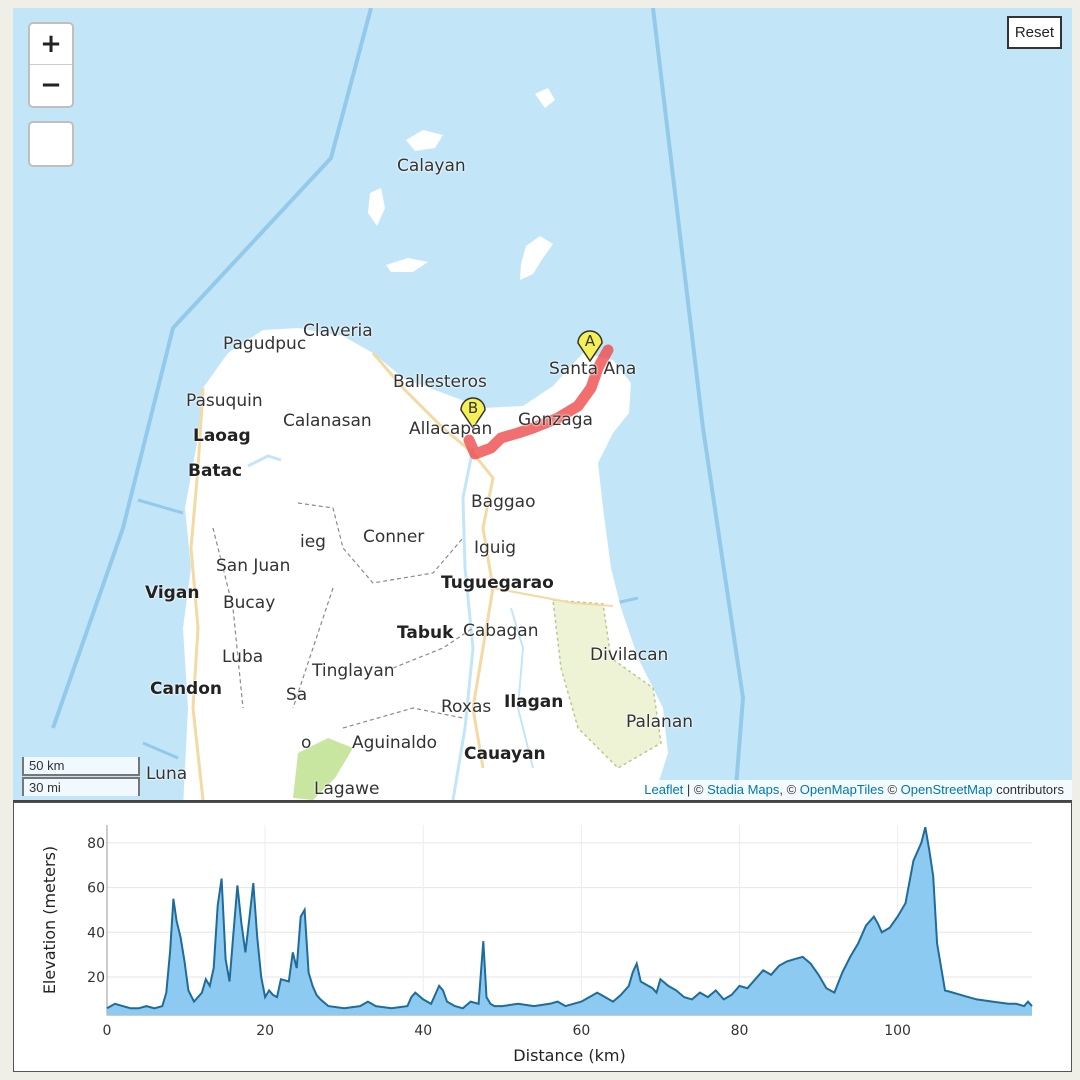 The height and width of the screenshot is (1080, 1080). I want to click on zoom-in-button: +, so click(51, 44).